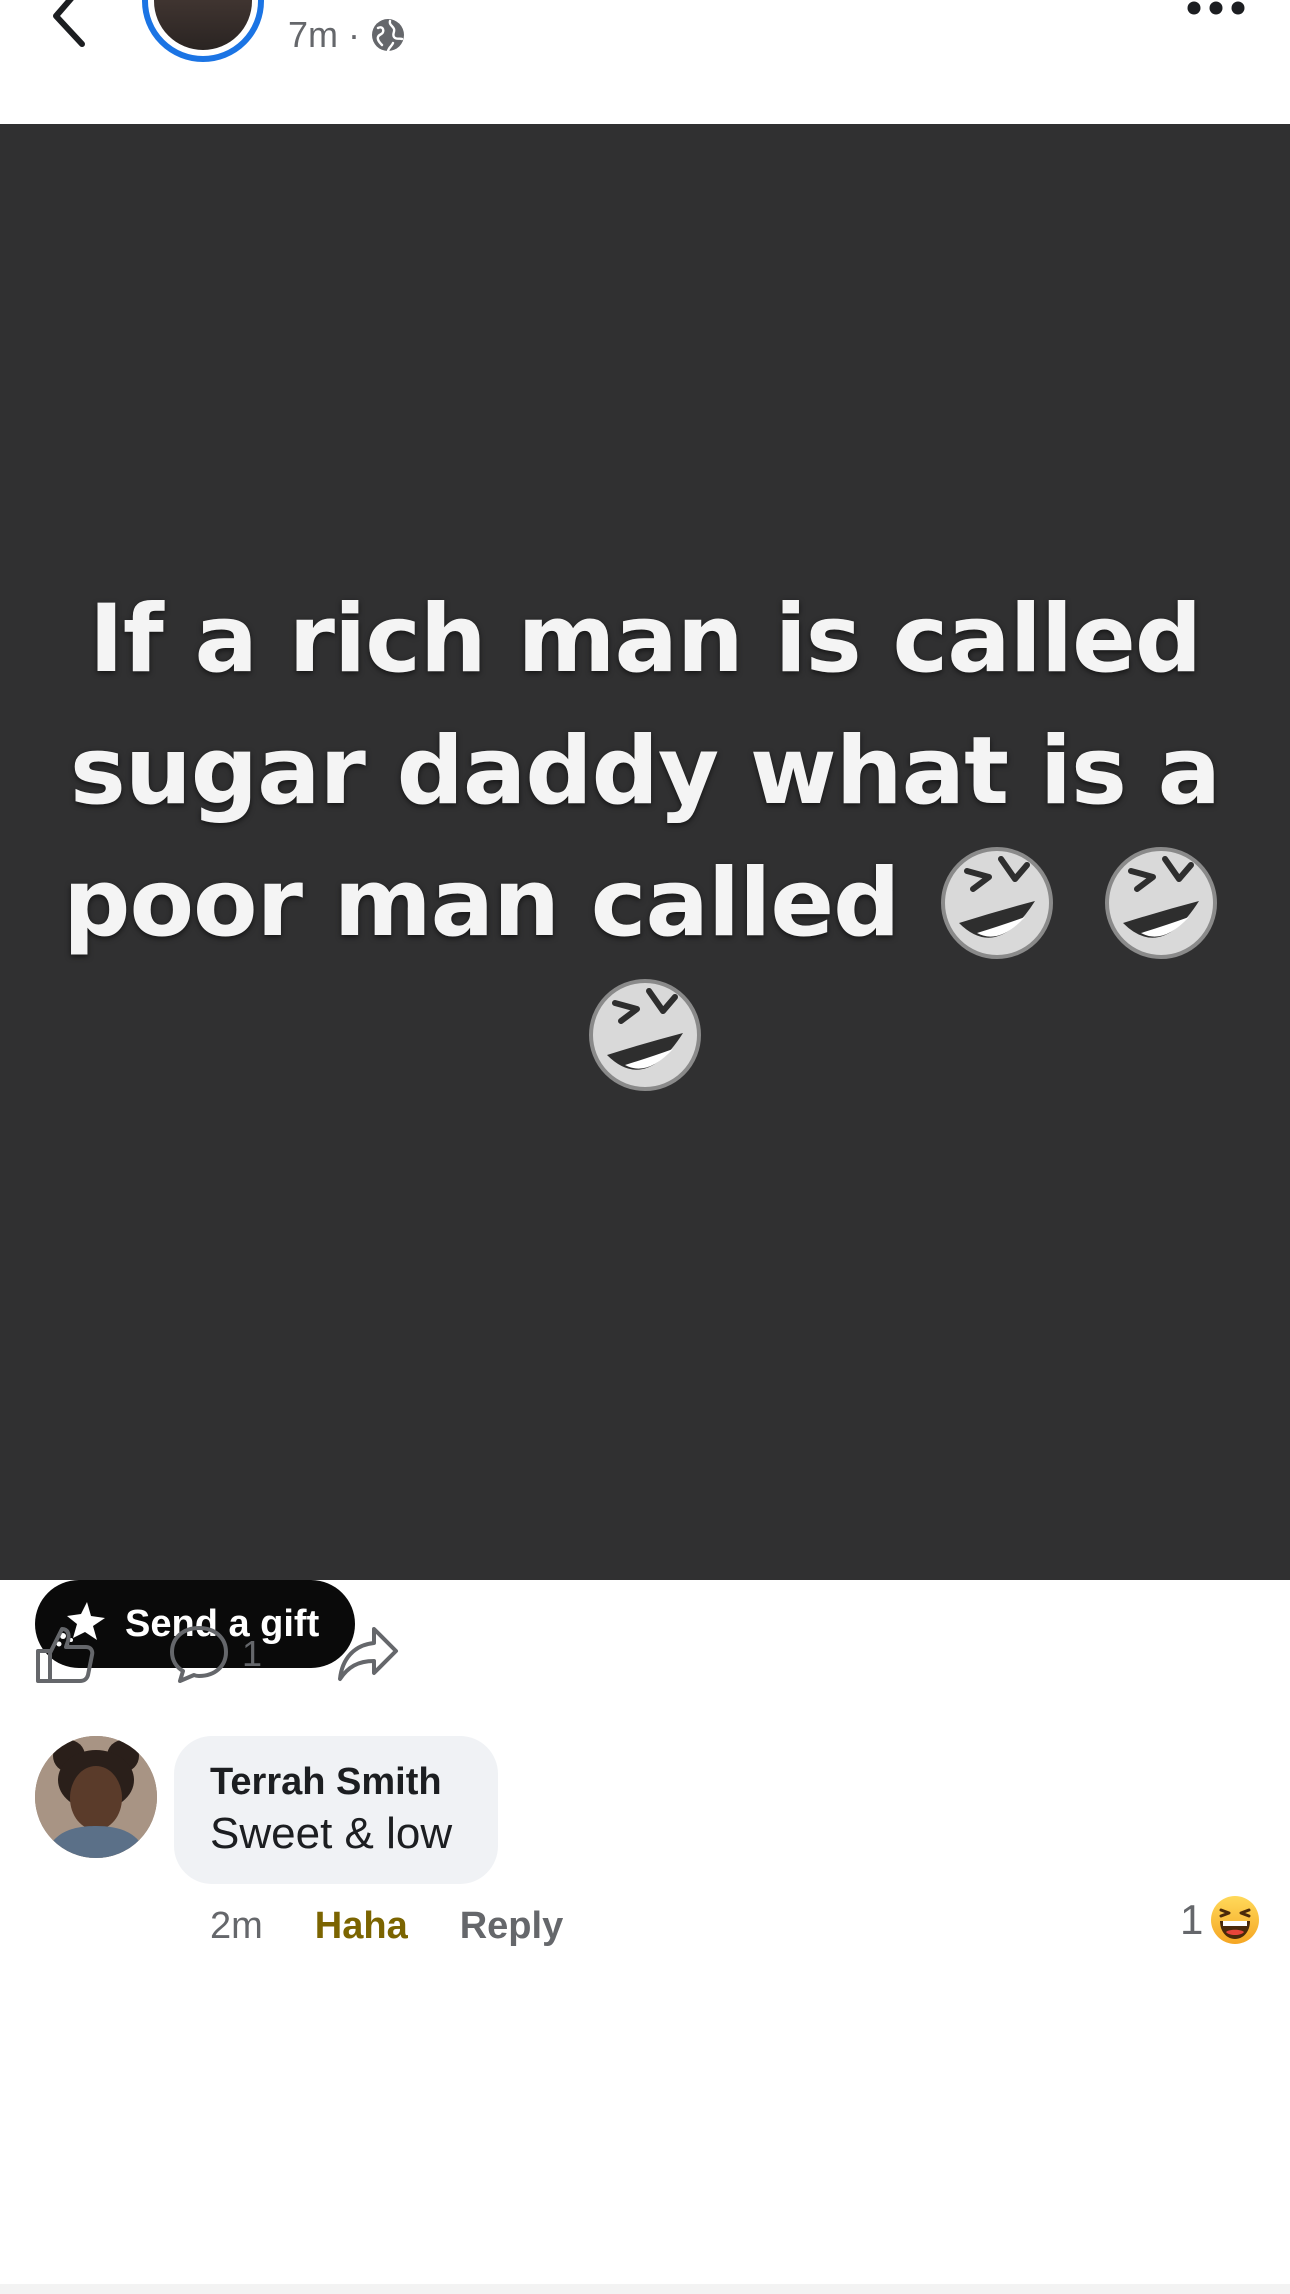  I want to click on post-timestamp: 7m, so click(313, 35).